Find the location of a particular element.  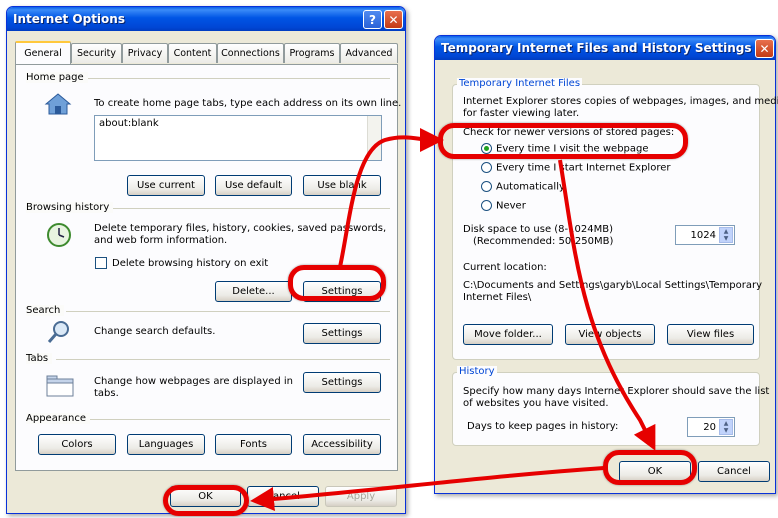

search-description: Change search defaults. is located at coordinates (155, 331).